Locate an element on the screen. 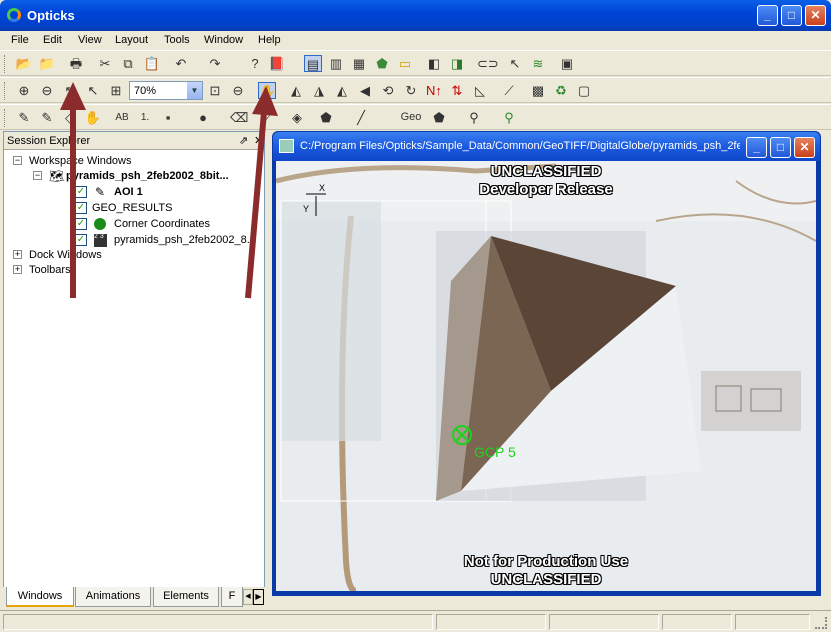 The height and width of the screenshot is (632, 831). status-bar is located at coordinates (415, 621).